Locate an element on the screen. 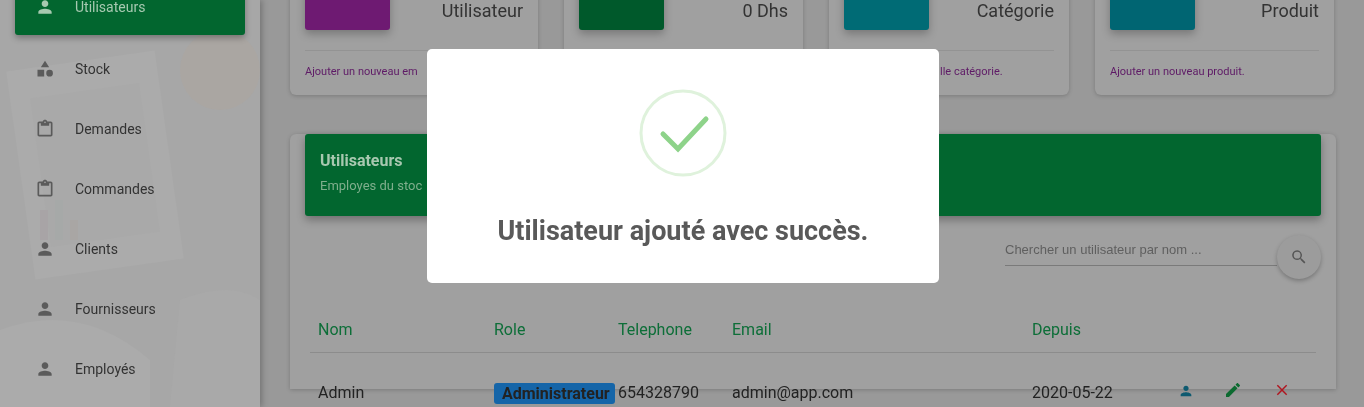  column-header: Role is located at coordinates (510, 329).